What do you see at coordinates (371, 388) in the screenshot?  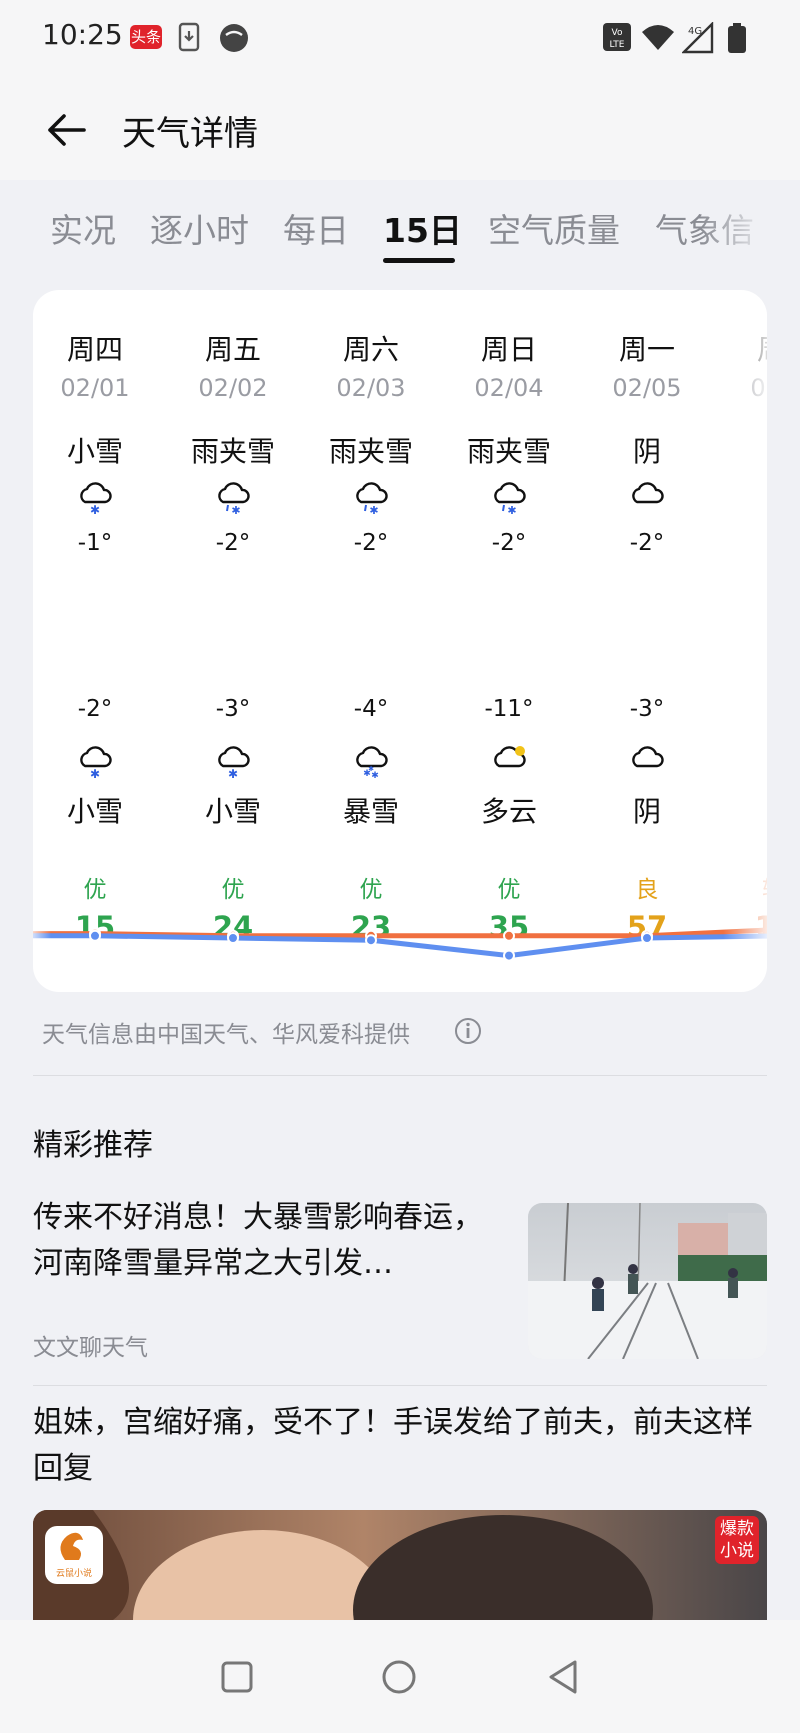 I see `forecast-date: 02/03` at bounding box center [371, 388].